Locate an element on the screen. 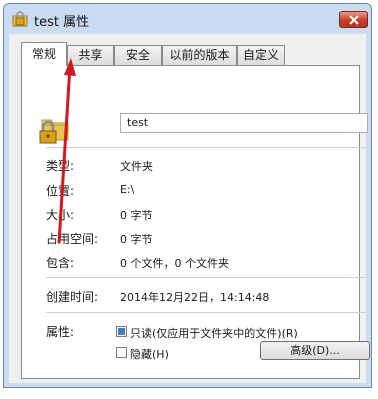  tab-customize-label: 自定义 is located at coordinates (260, 55).